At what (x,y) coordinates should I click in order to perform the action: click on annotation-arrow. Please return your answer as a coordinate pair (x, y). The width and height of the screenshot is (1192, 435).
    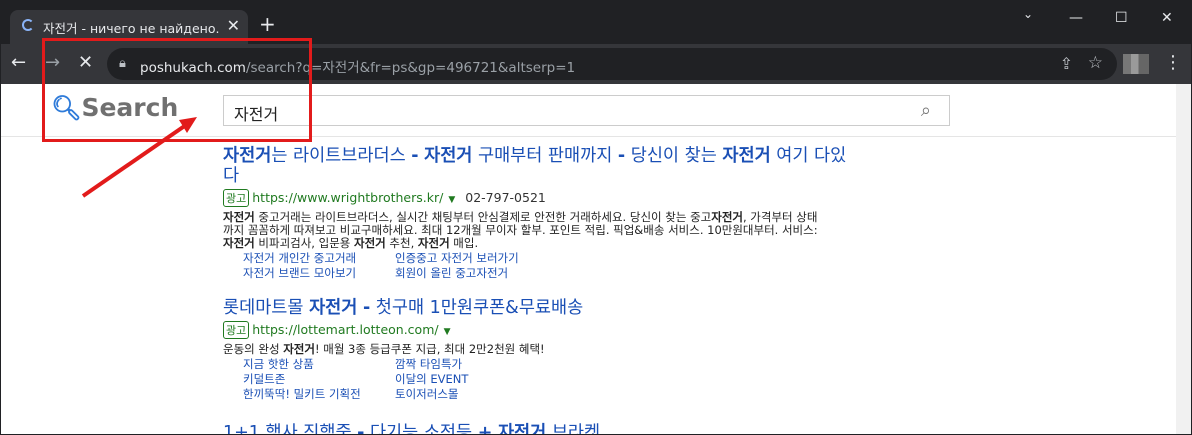
    Looking at the image, I should click on (139, 157).